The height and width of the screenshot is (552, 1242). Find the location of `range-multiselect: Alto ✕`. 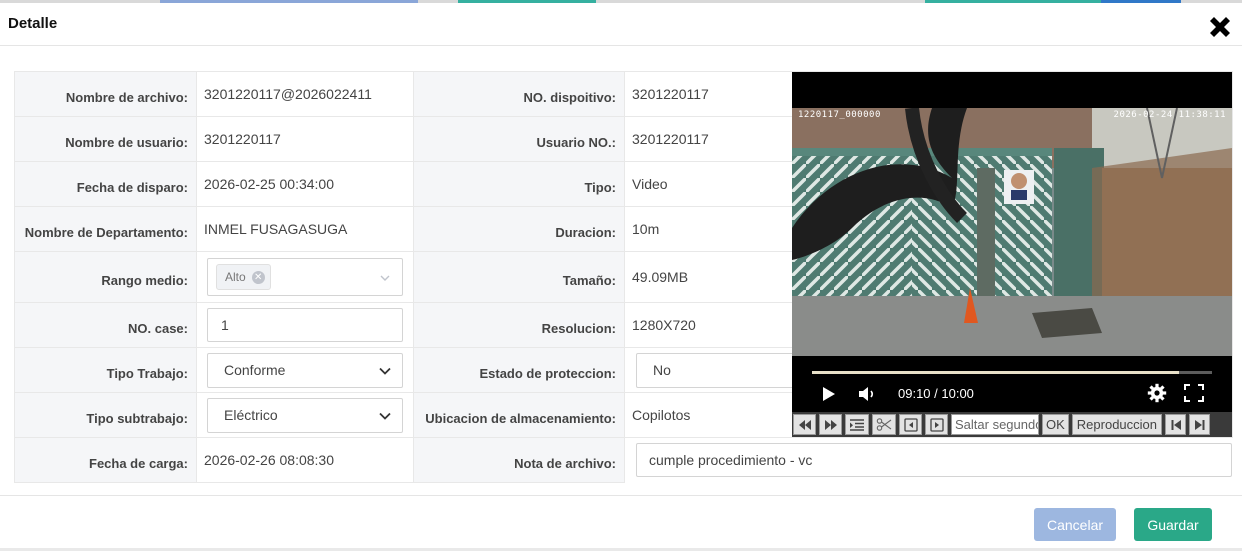

range-multiselect: Alto ✕ is located at coordinates (305, 277).